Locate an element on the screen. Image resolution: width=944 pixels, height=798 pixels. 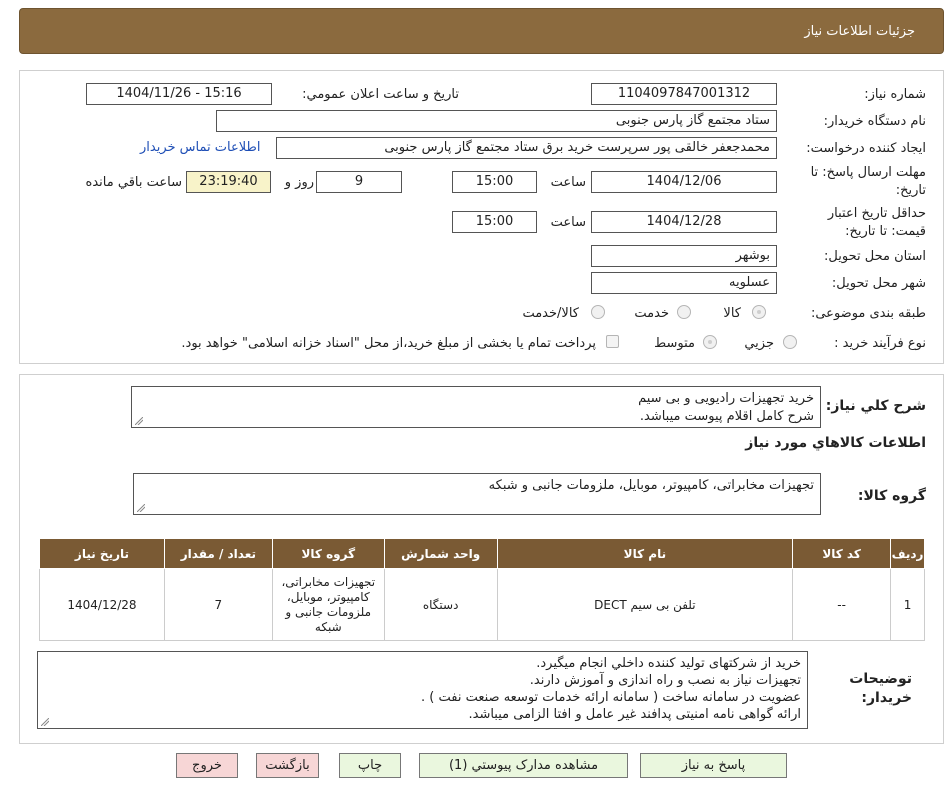
col-header-row: ردیف is located at coordinates (907, 553).